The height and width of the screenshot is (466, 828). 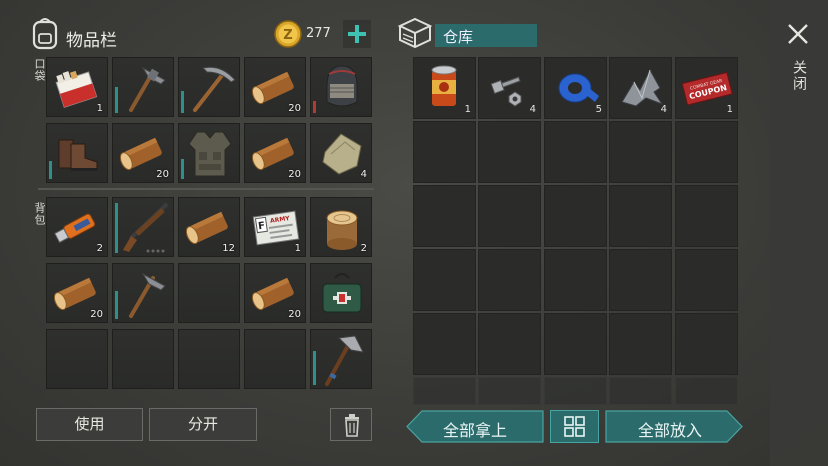 What do you see at coordinates (341, 227) in the screenshot?
I see `backpack-slot-log-stump: 2` at bounding box center [341, 227].